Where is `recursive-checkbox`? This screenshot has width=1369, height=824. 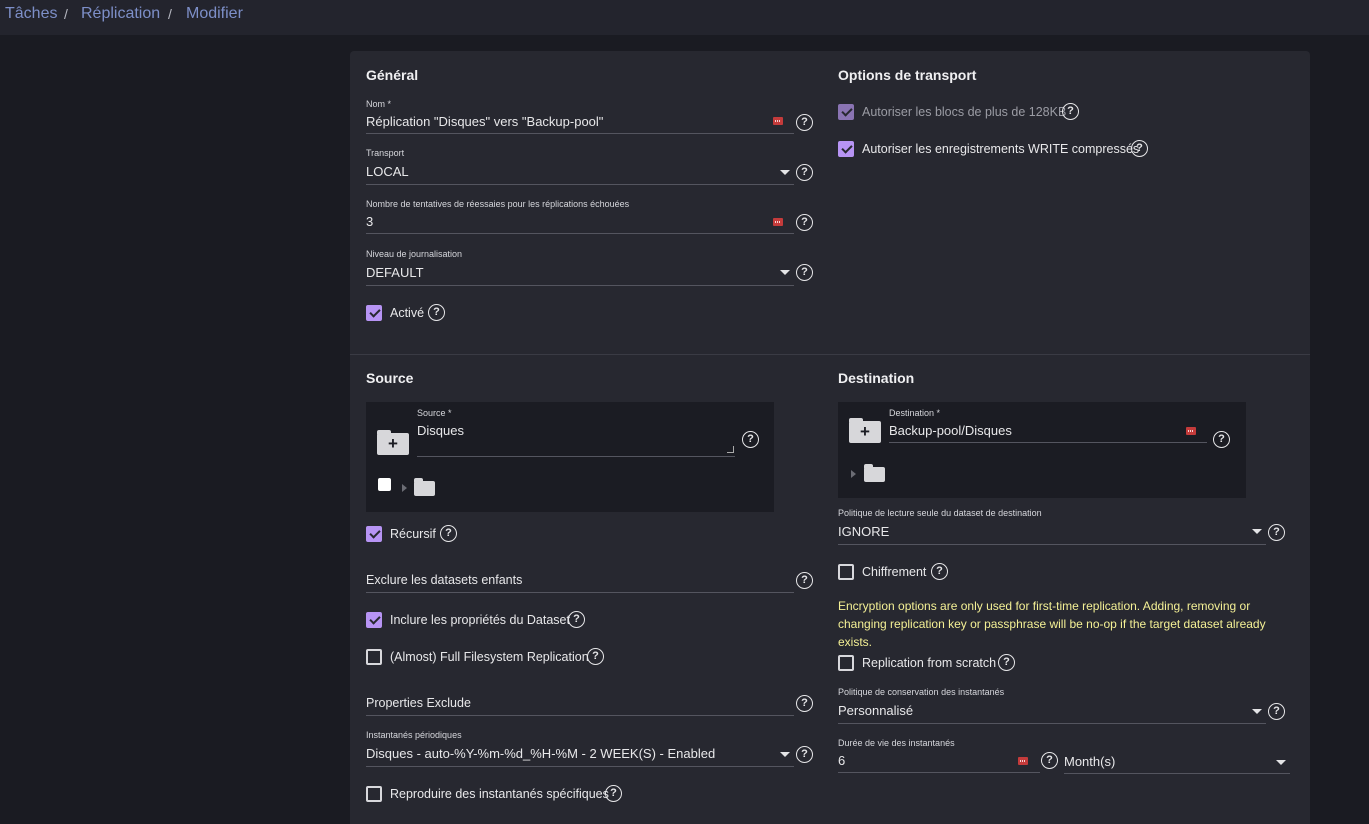
recursive-checkbox is located at coordinates (374, 534).